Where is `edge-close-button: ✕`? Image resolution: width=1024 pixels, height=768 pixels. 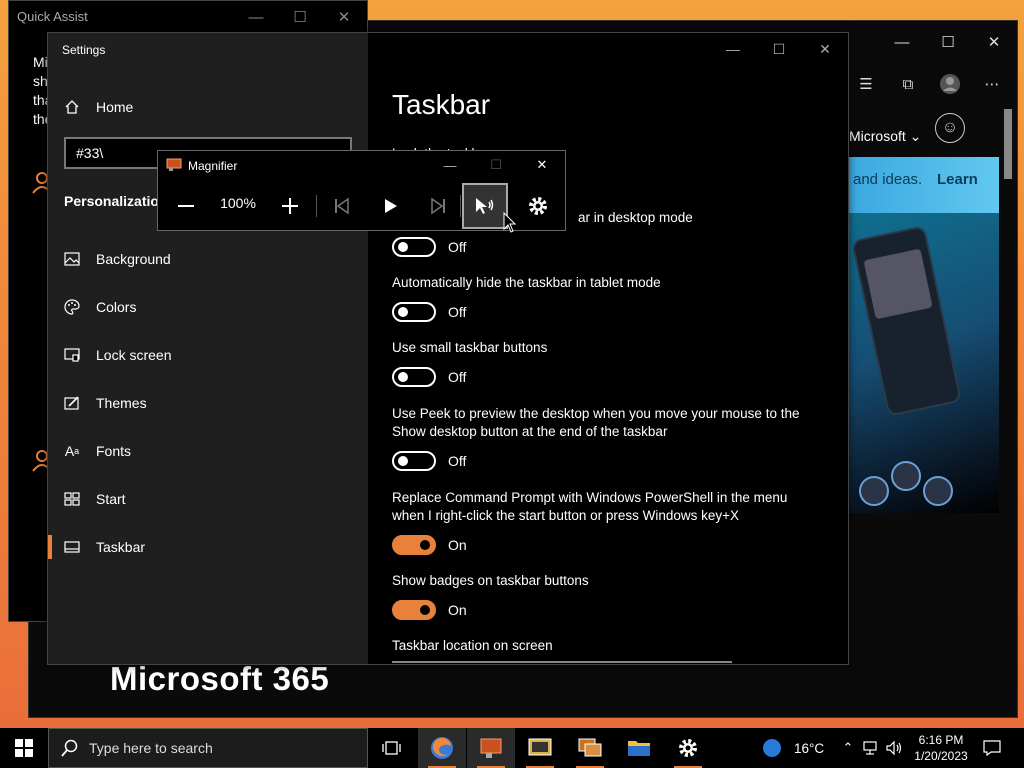 edge-close-button: ✕ is located at coordinates (994, 42).